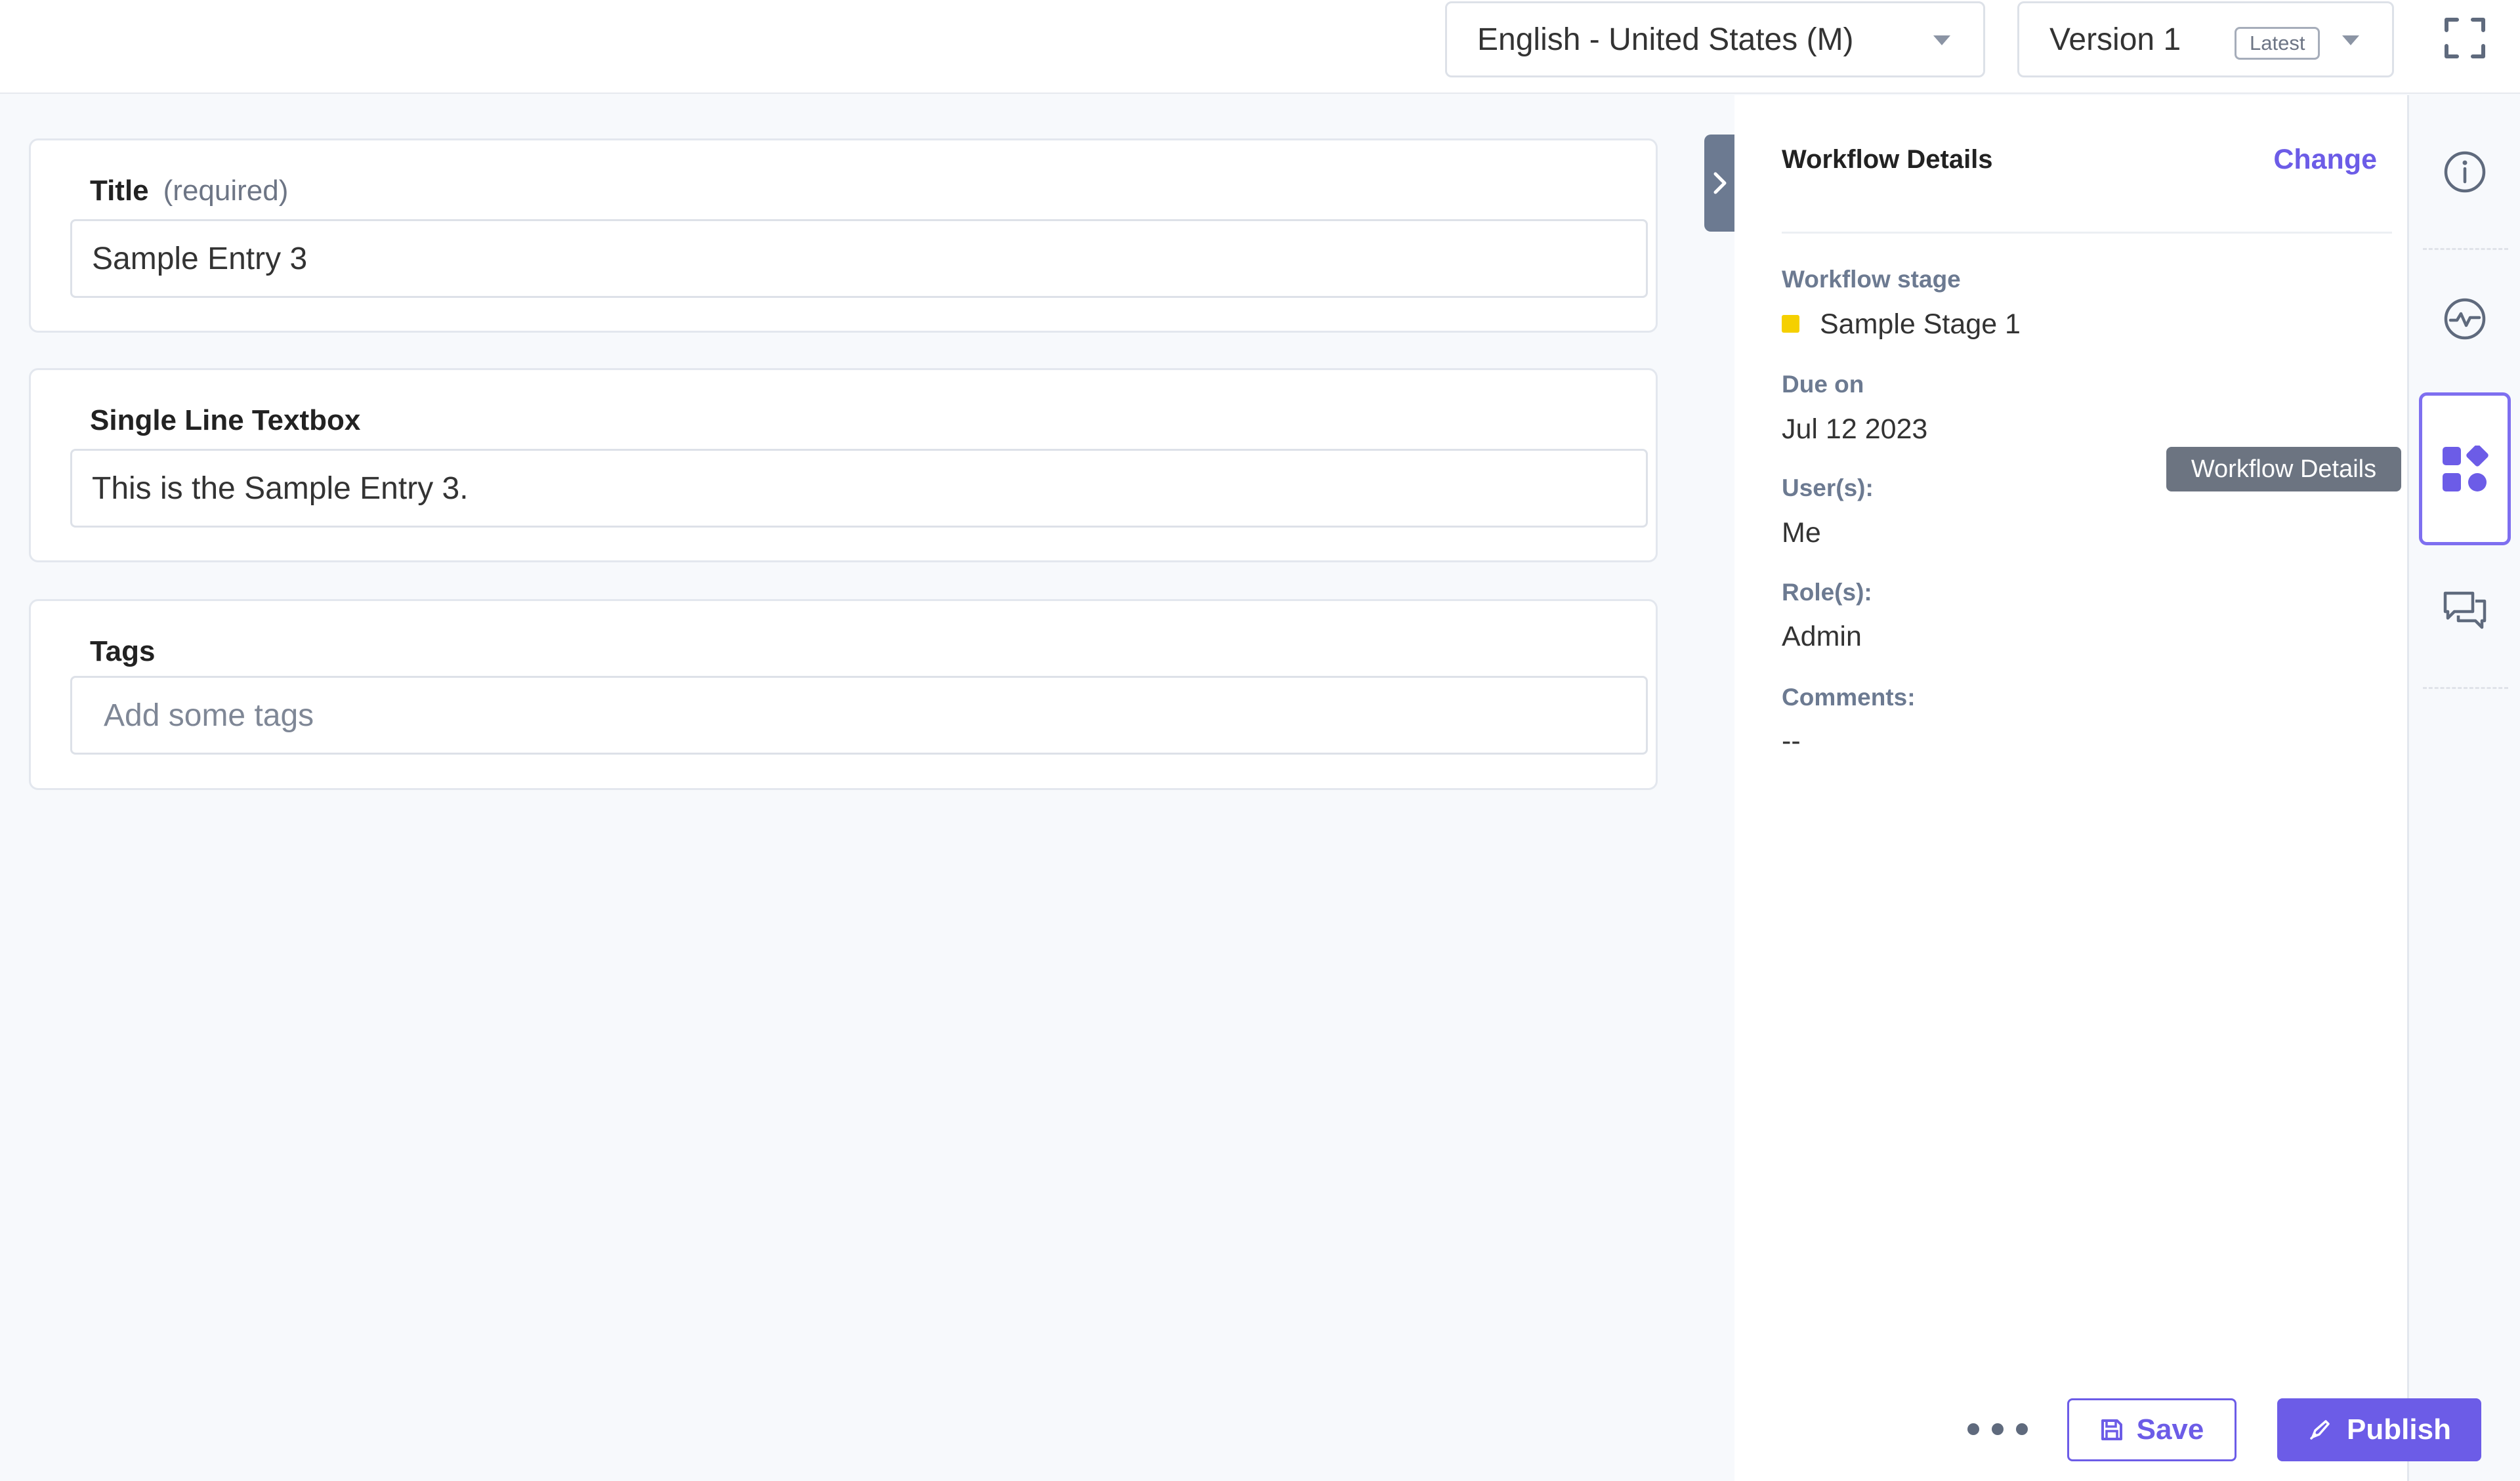  What do you see at coordinates (2320, 1430) in the screenshot?
I see `publish-icon` at bounding box center [2320, 1430].